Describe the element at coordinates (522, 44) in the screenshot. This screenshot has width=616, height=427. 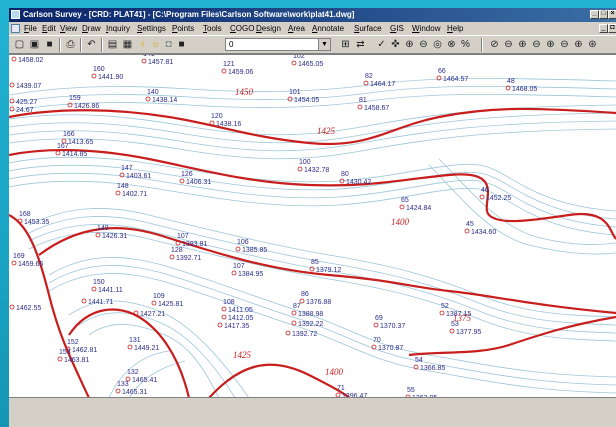
I see `zoom-icon-3: ⊕` at that location.